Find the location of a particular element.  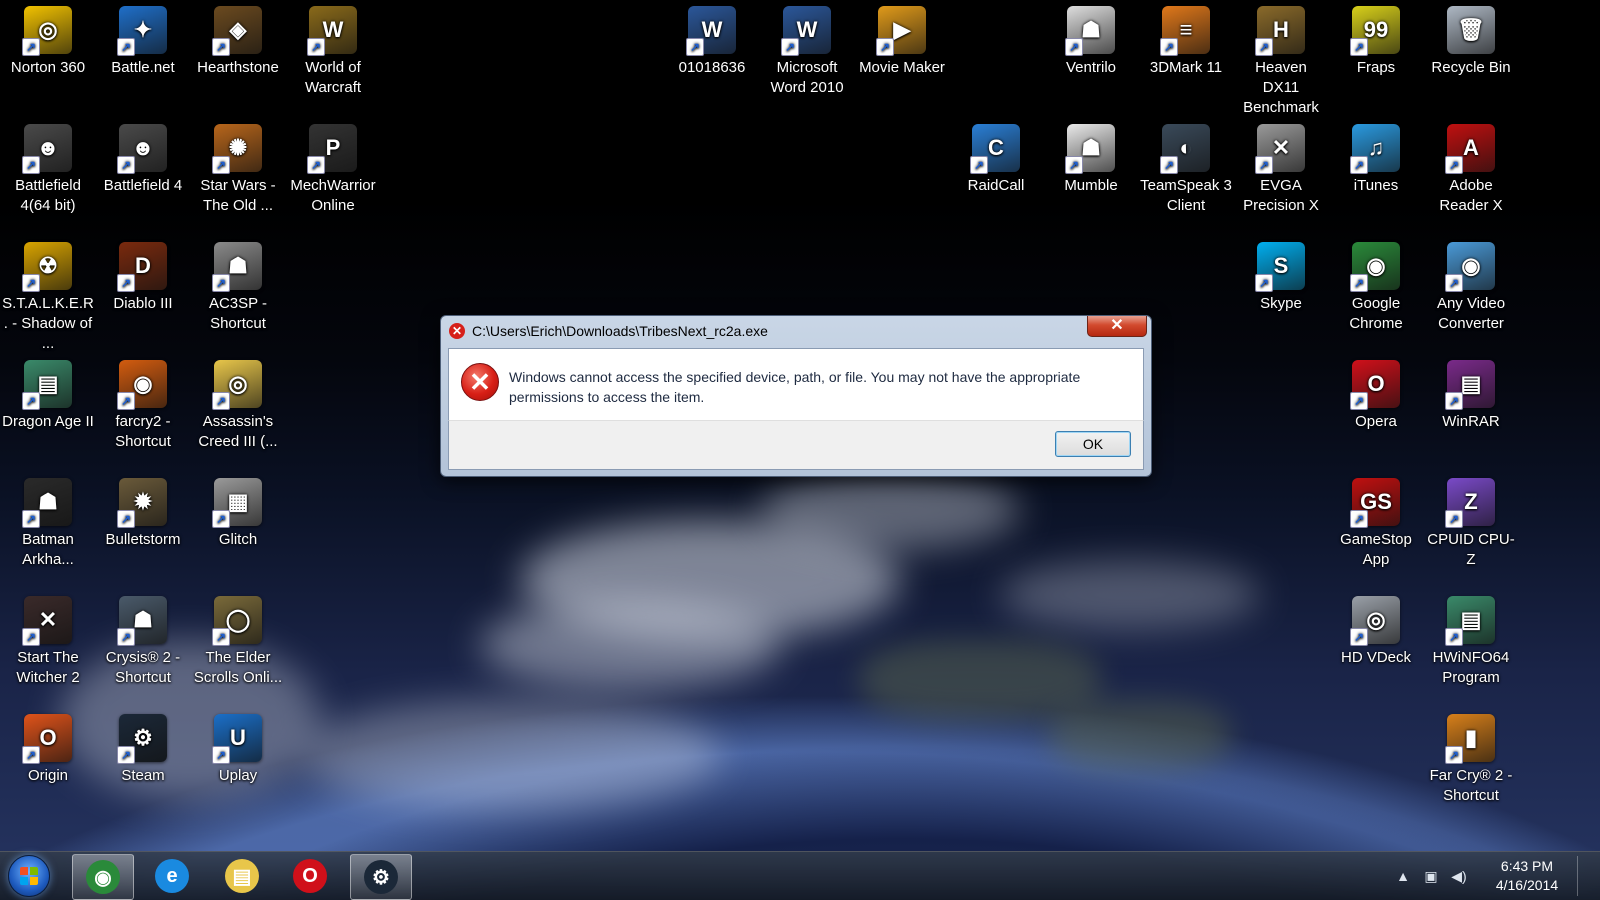

desktop-icon: ▤ ↗ WinRAR is located at coordinates (1471, 393).